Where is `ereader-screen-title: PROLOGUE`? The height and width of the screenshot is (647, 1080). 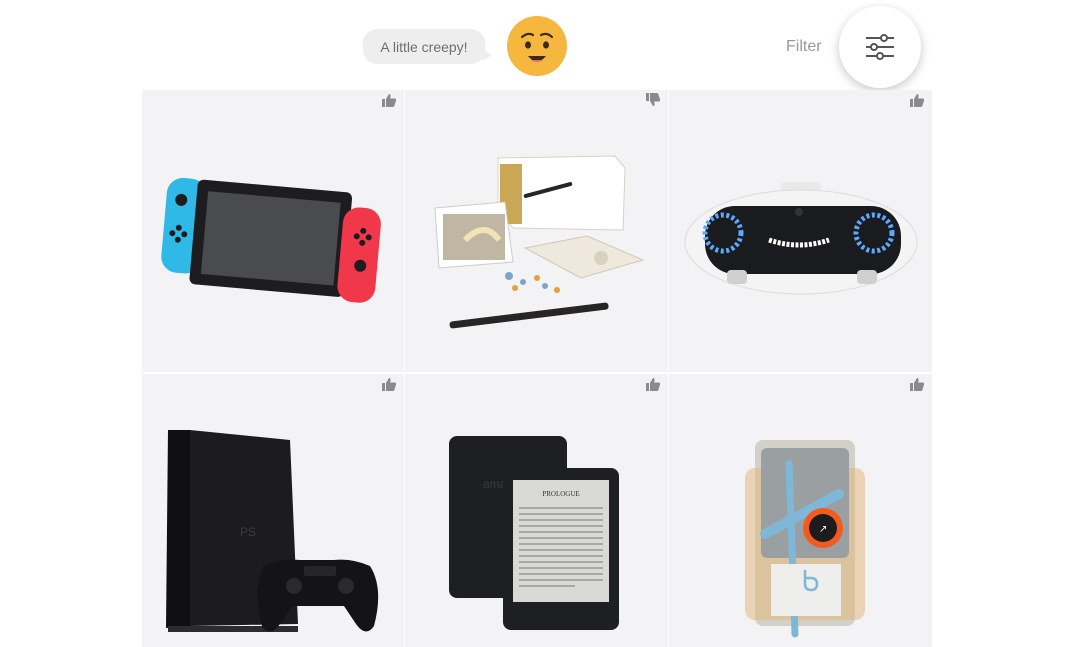 ereader-screen-title: PROLOGUE is located at coordinates (560, 494).